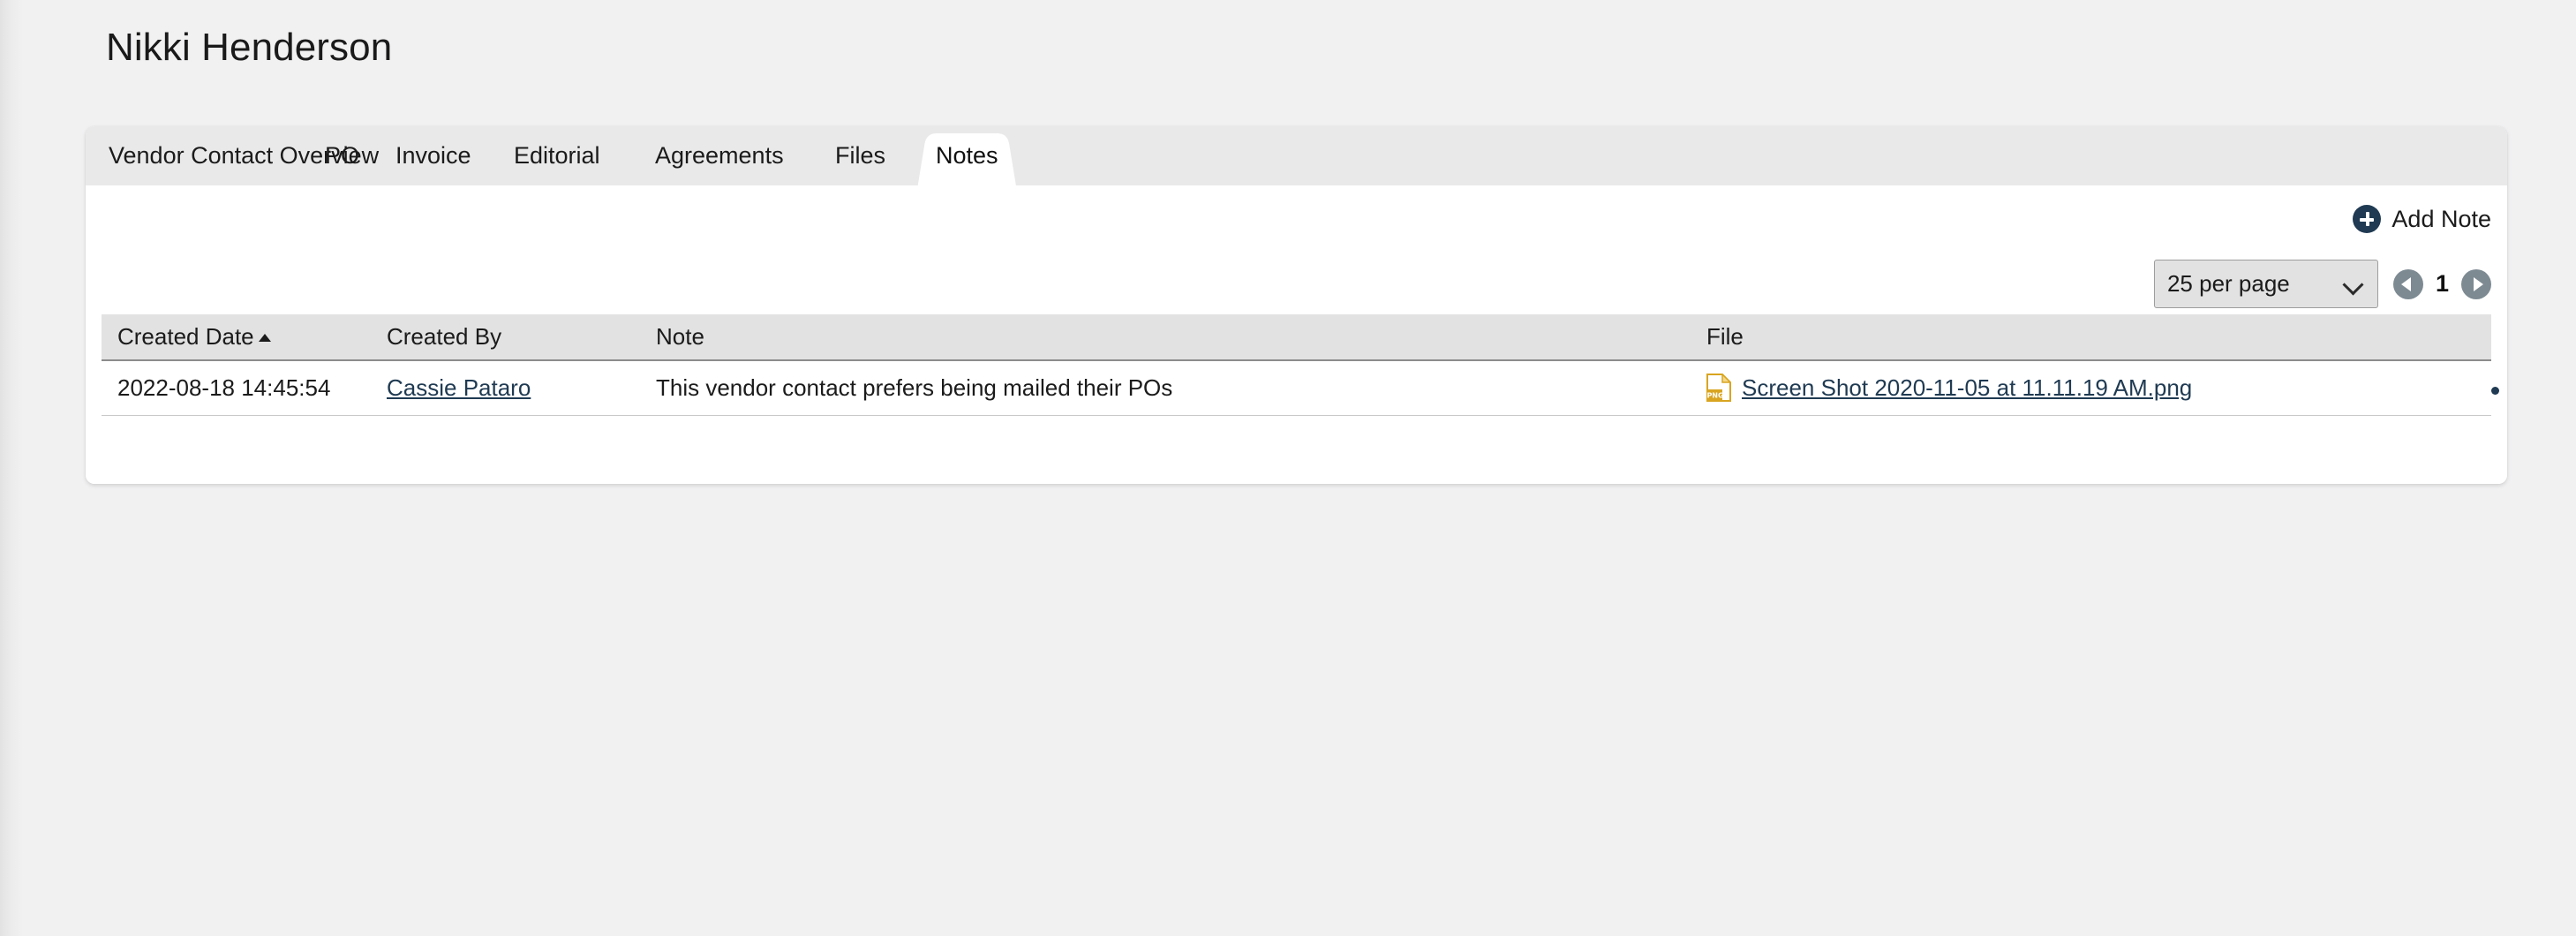 This screenshot has height=936, width=2576. What do you see at coordinates (445, 336) in the screenshot?
I see `column-label: Created By` at bounding box center [445, 336].